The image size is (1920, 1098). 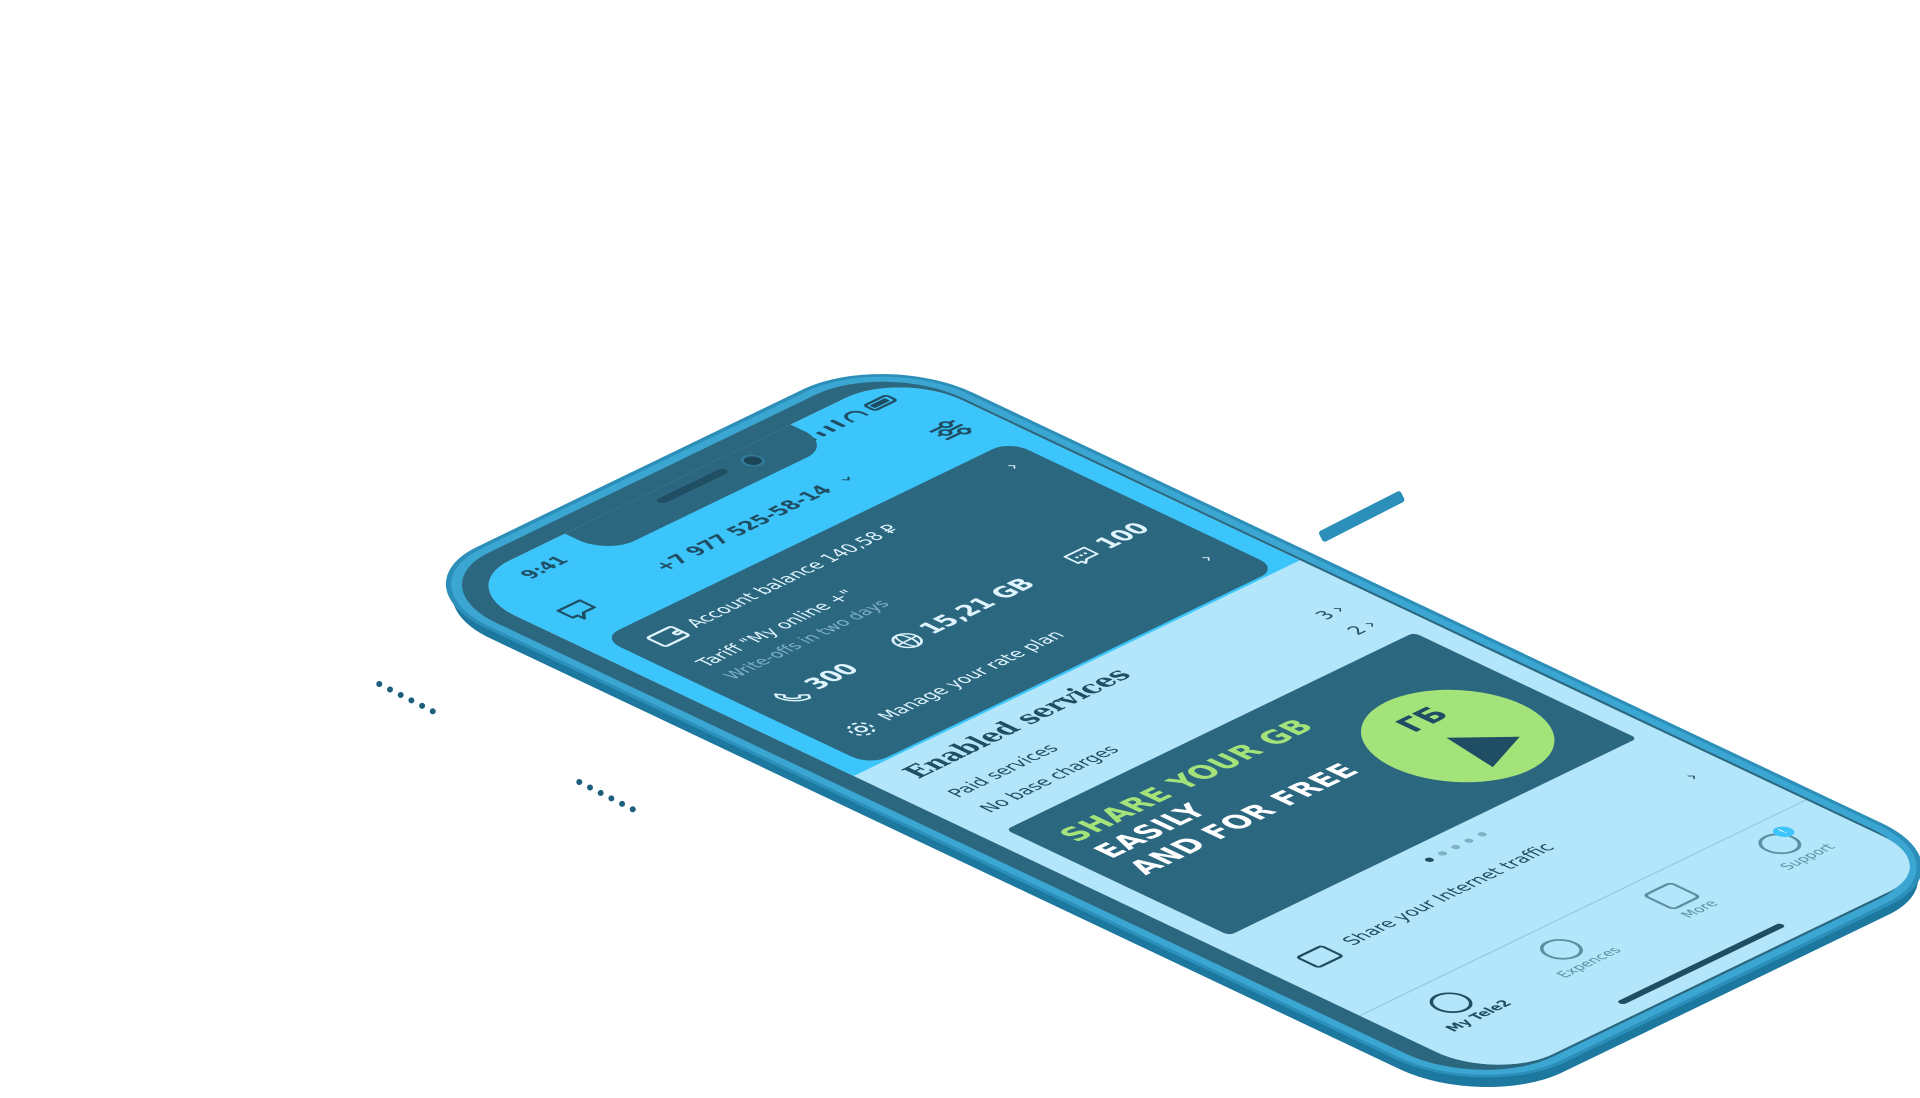 I want to click on wifi-icon, so click(x=854, y=415).